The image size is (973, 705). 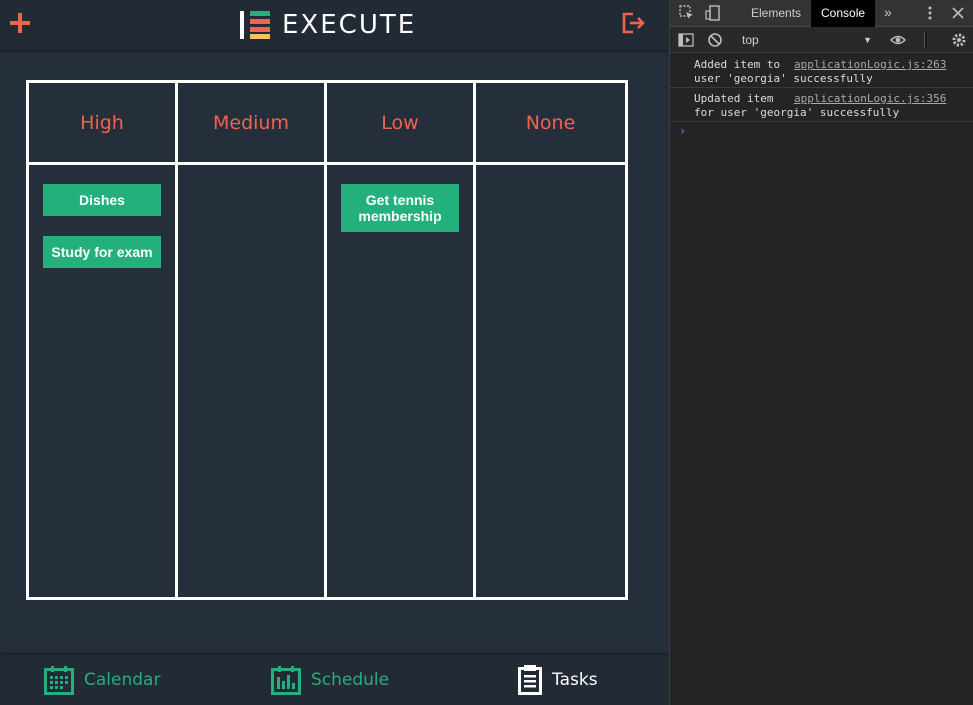 I want to click on column-body-medium, so click(x=251, y=174).